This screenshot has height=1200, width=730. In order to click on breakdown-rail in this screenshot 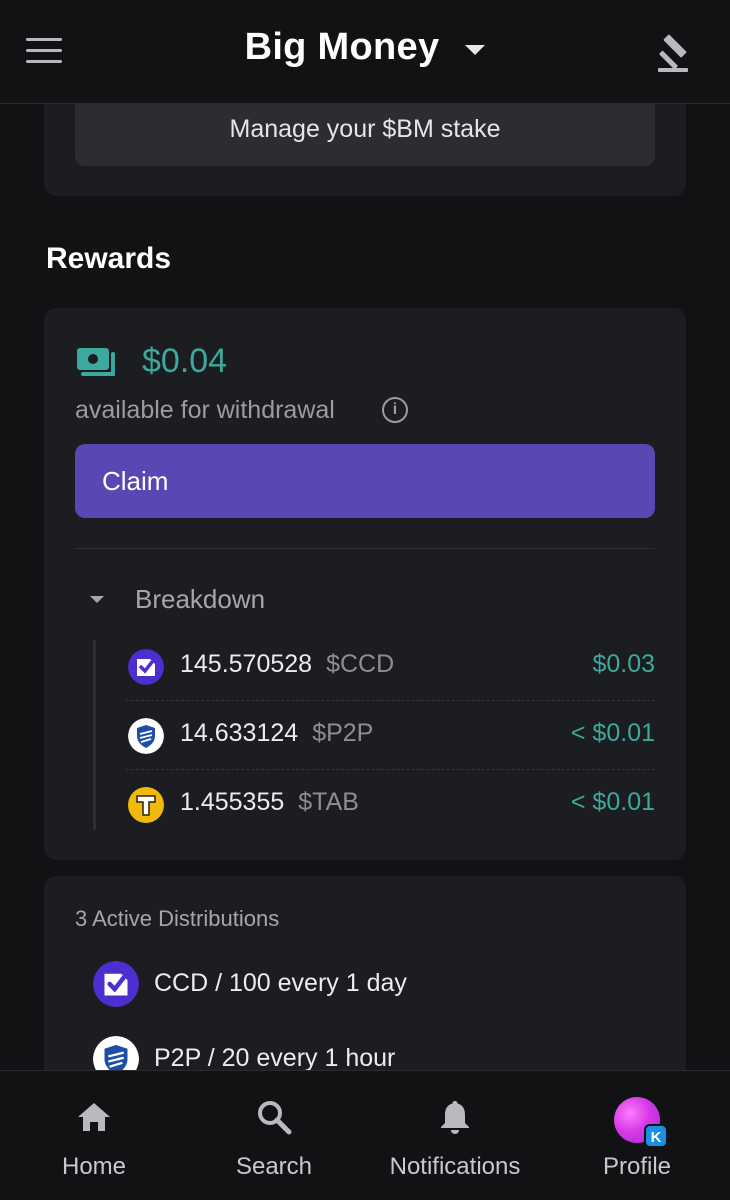, I will do `click(94, 735)`.